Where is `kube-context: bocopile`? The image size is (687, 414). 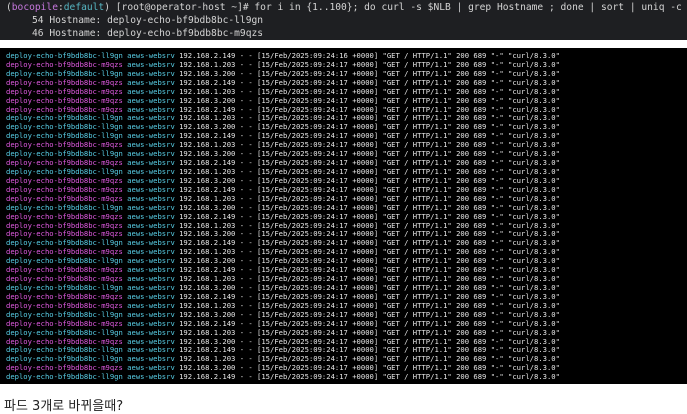 kube-context: bocopile is located at coordinates (34, 7).